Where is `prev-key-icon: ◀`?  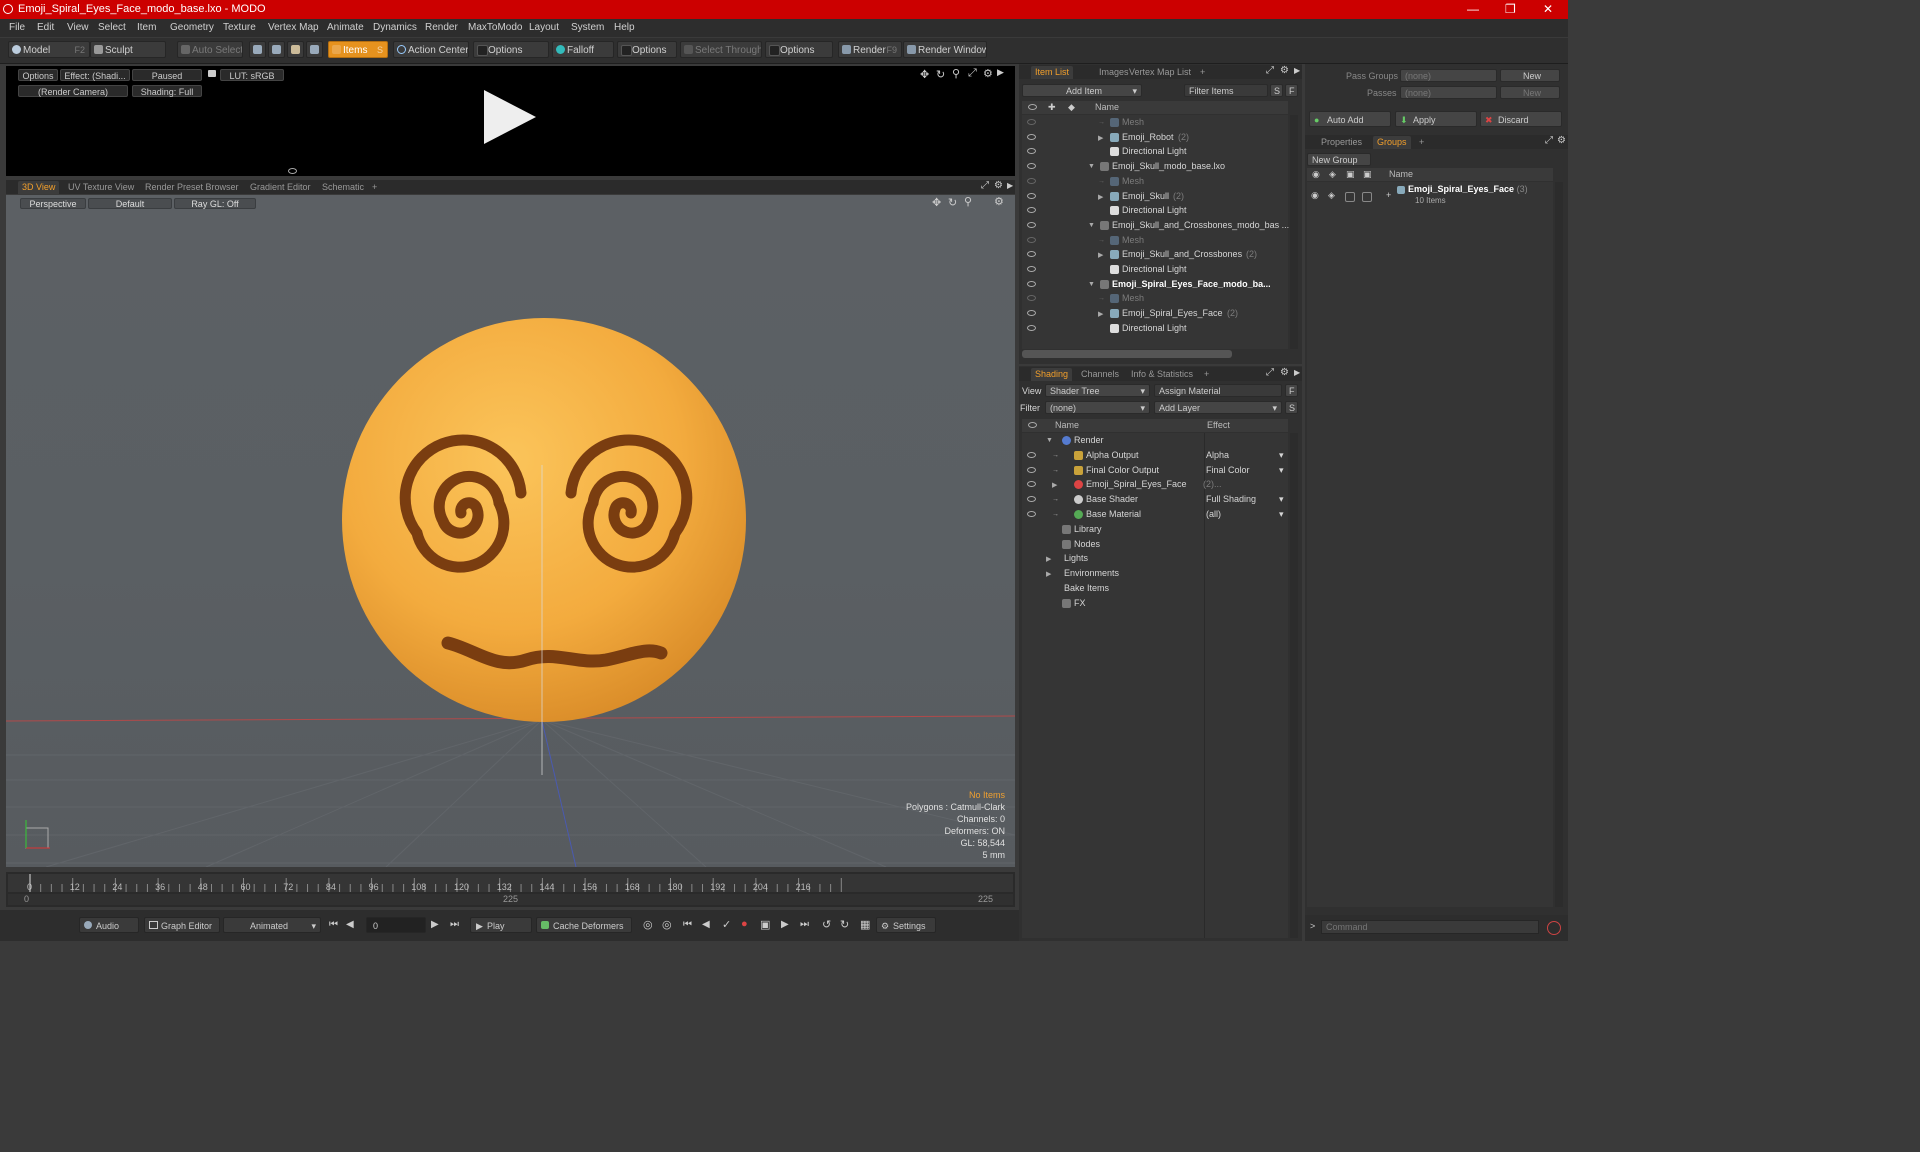
prev-key-icon: ◀ is located at coordinates (706, 924).